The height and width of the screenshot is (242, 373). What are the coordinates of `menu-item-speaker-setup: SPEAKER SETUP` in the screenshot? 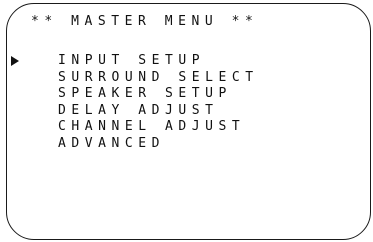 It's located at (158, 94).